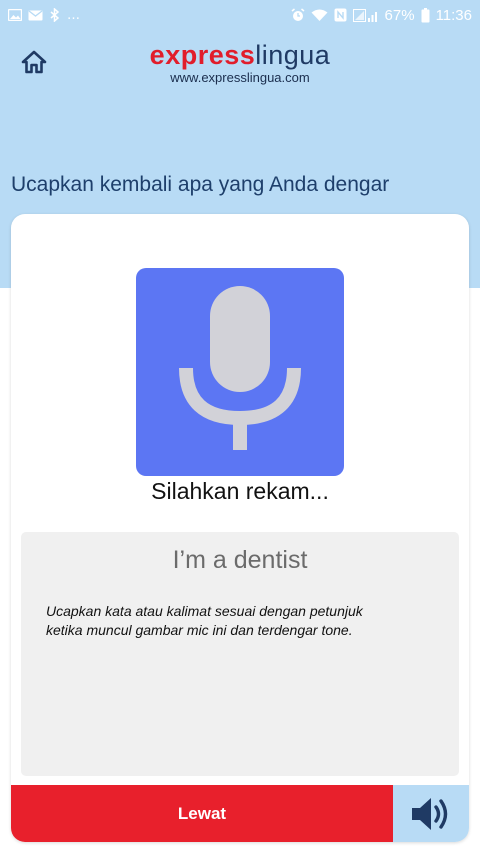 This screenshot has width=480, height=853. I want to click on brand-express: express, so click(202, 55).